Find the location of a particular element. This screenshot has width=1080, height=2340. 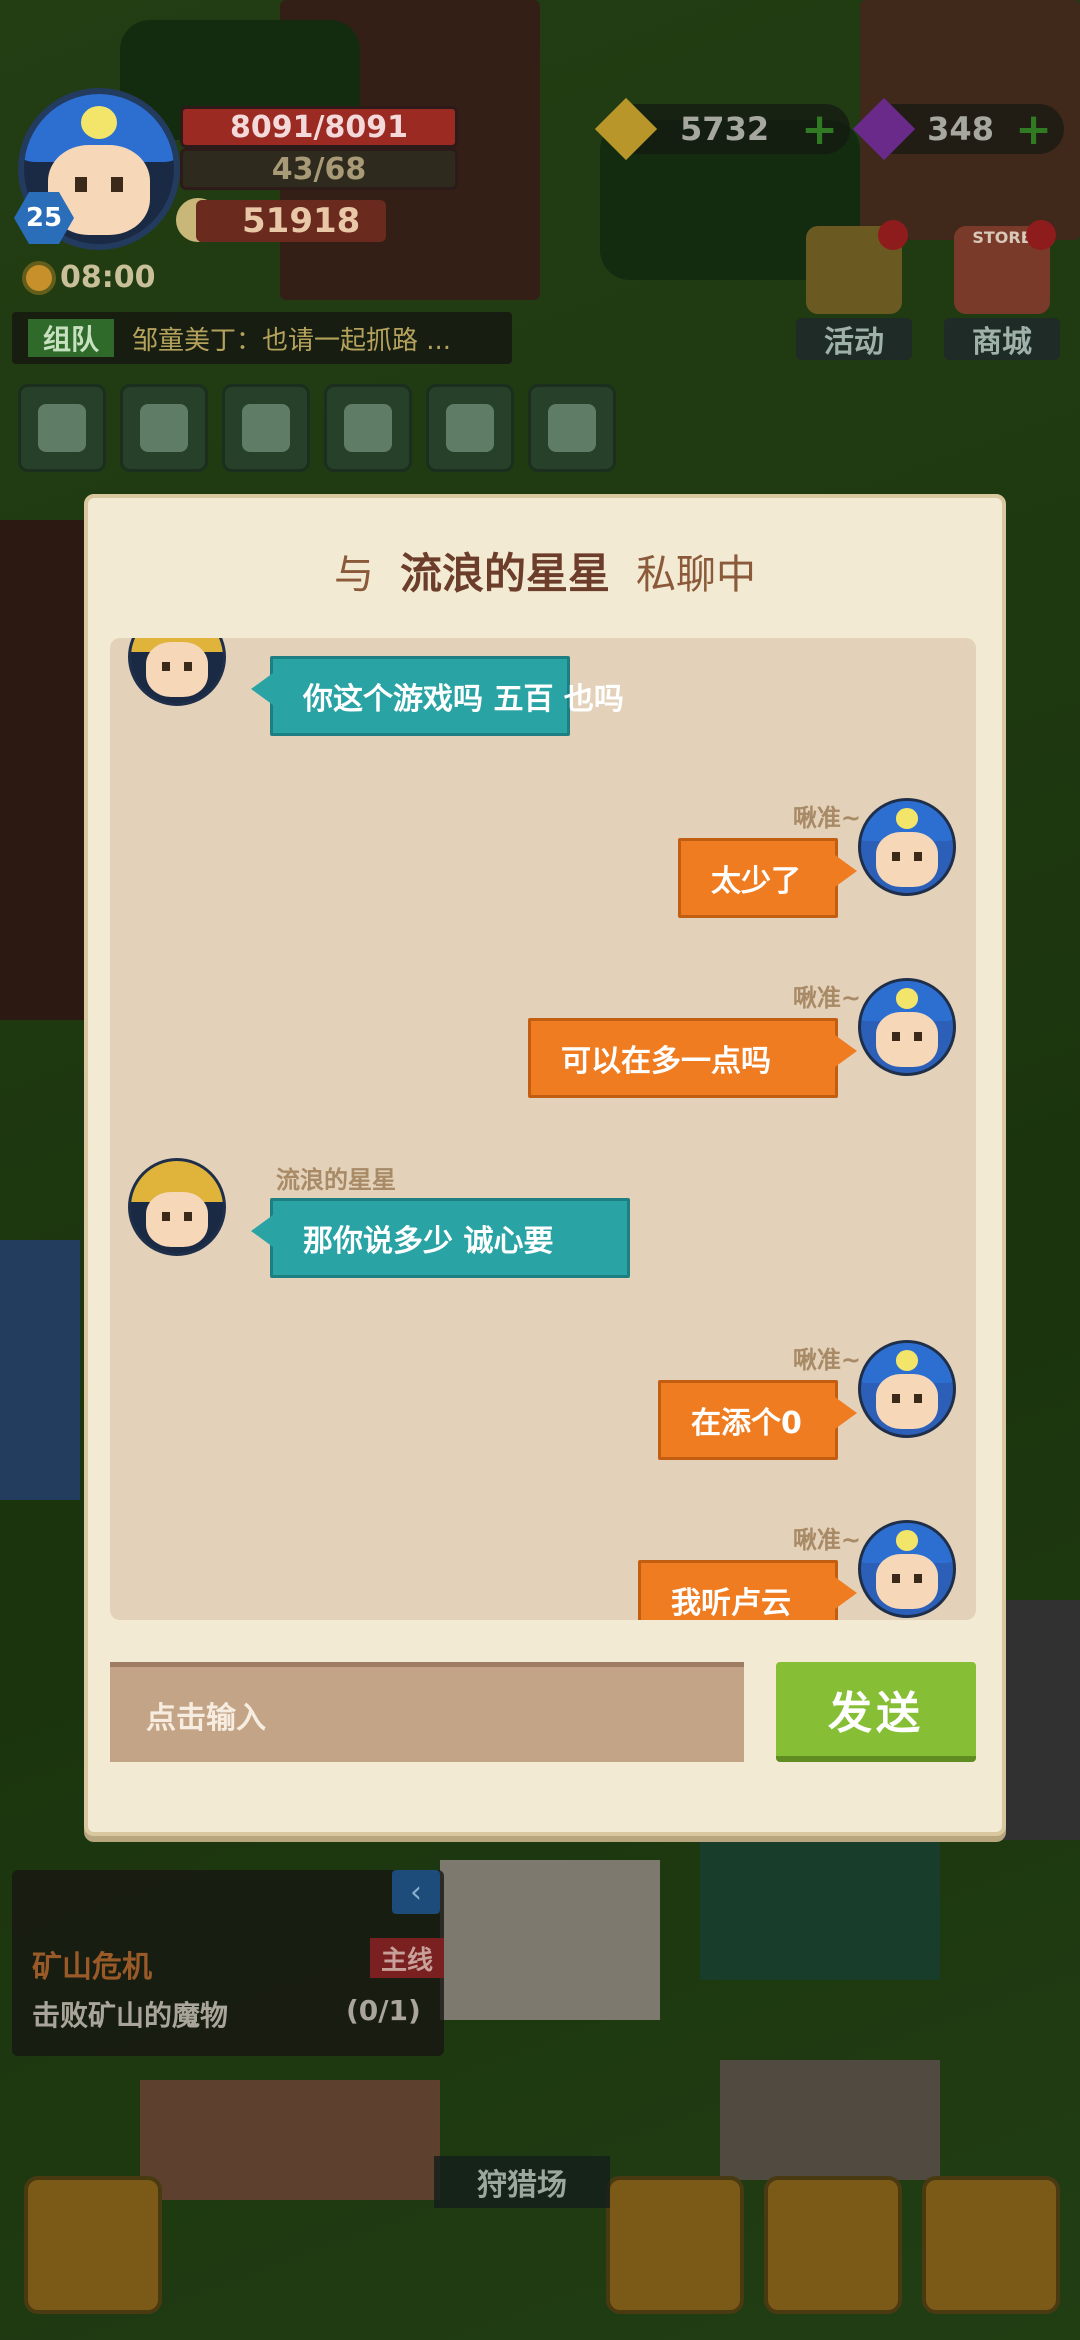

chat-bubble-icon is located at coordinates (368, 428).